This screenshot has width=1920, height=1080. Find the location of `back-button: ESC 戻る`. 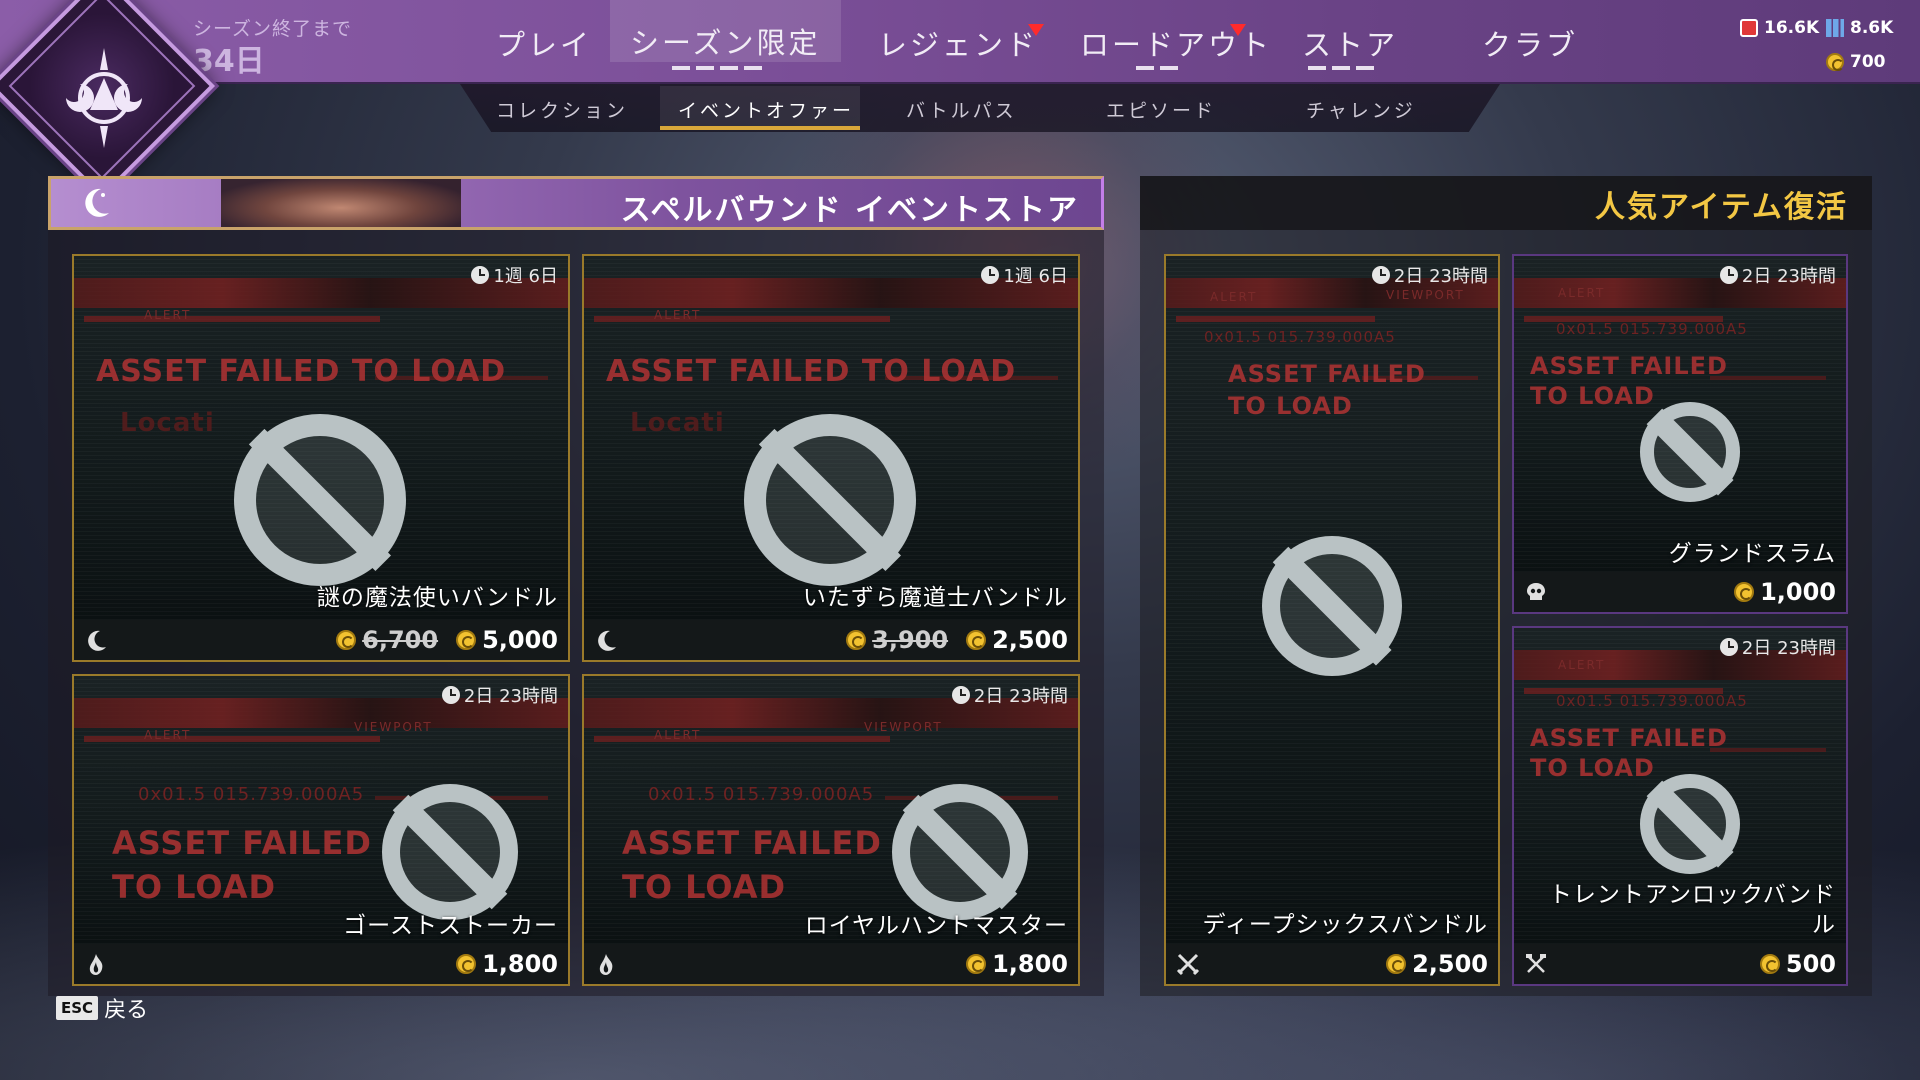

back-button: ESC 戻る is located at coordinates (102, 1008).